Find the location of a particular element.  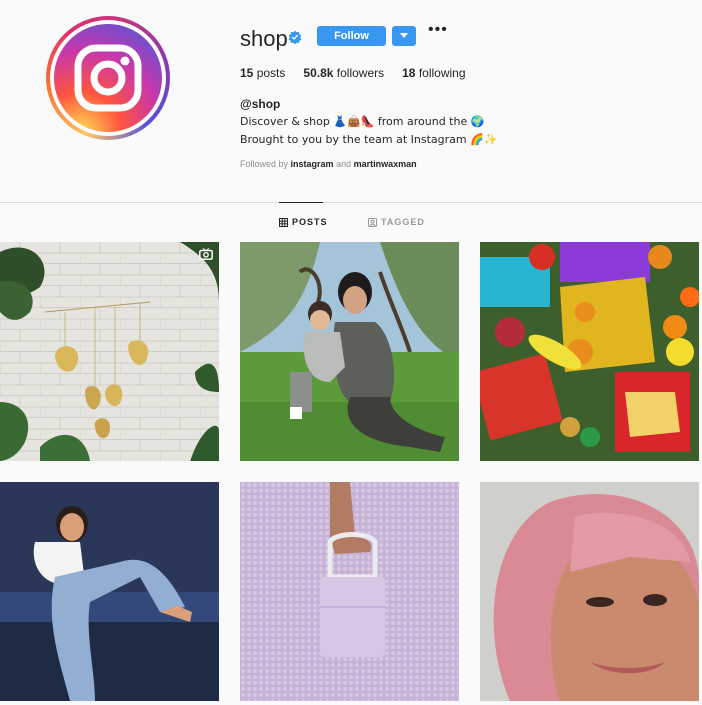

followed-by: Followed by instagram and martinwaxman is located at coordinates (328, 164).